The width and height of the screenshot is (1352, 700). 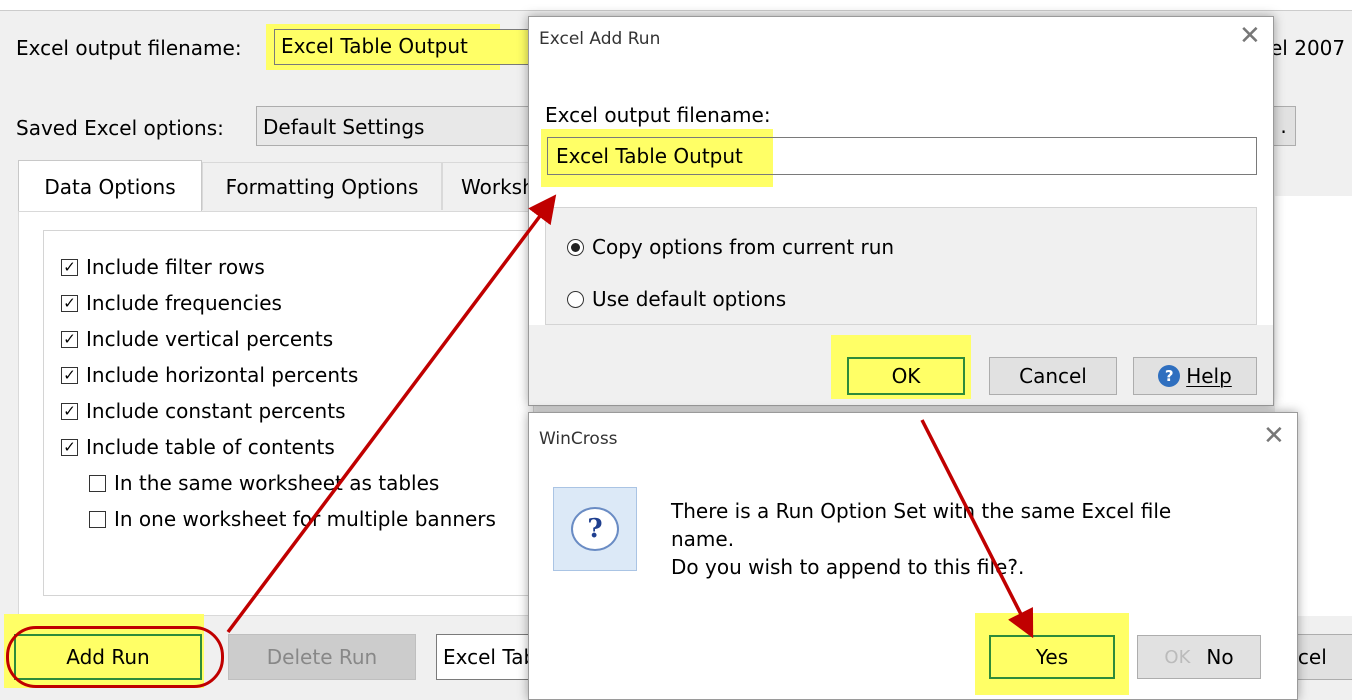 I want to click on dialog-filename-label: Excel output filename:, so click(x=658, y=115).